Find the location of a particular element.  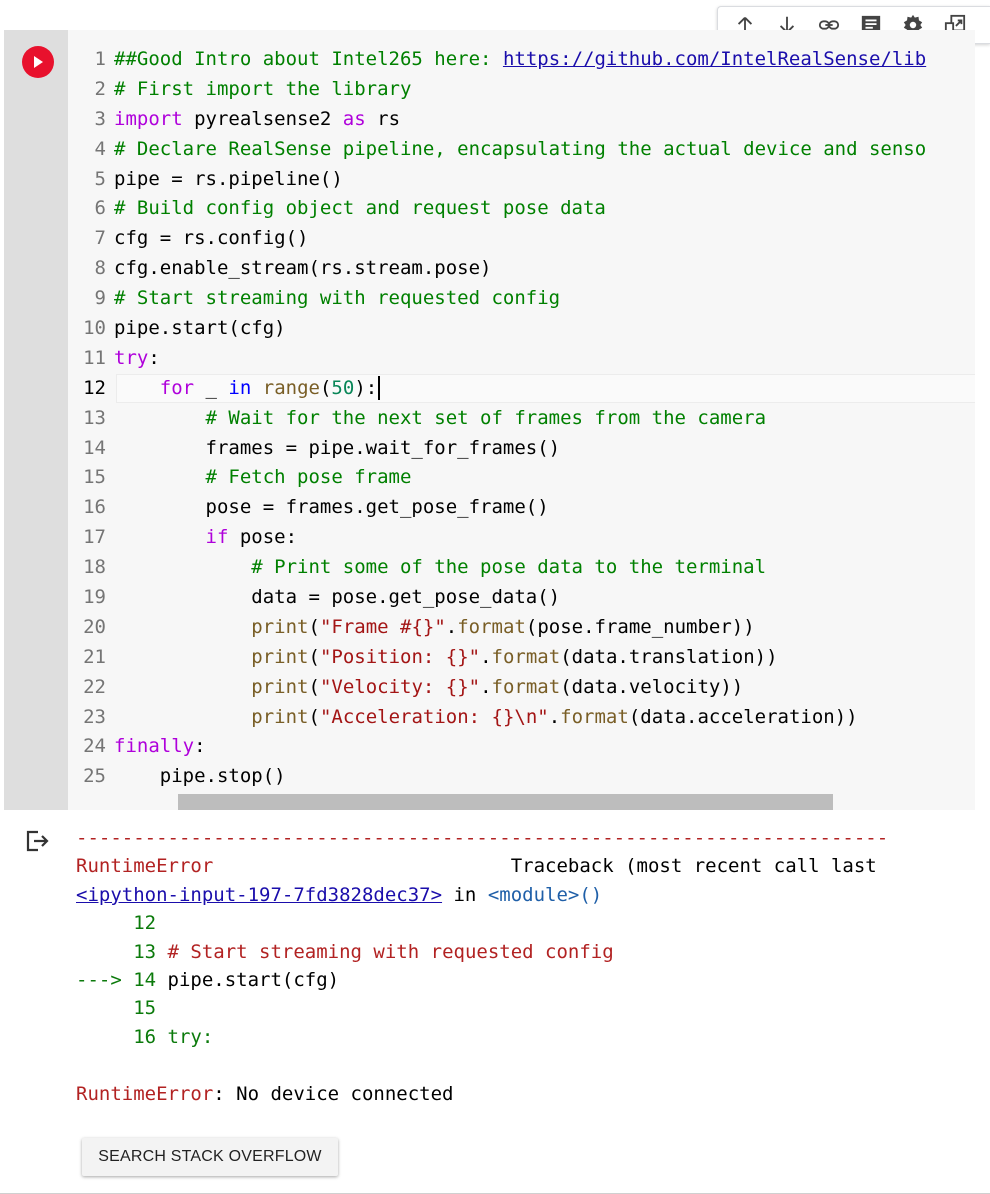

line-number: 5 is located at coordinates (100, 178).